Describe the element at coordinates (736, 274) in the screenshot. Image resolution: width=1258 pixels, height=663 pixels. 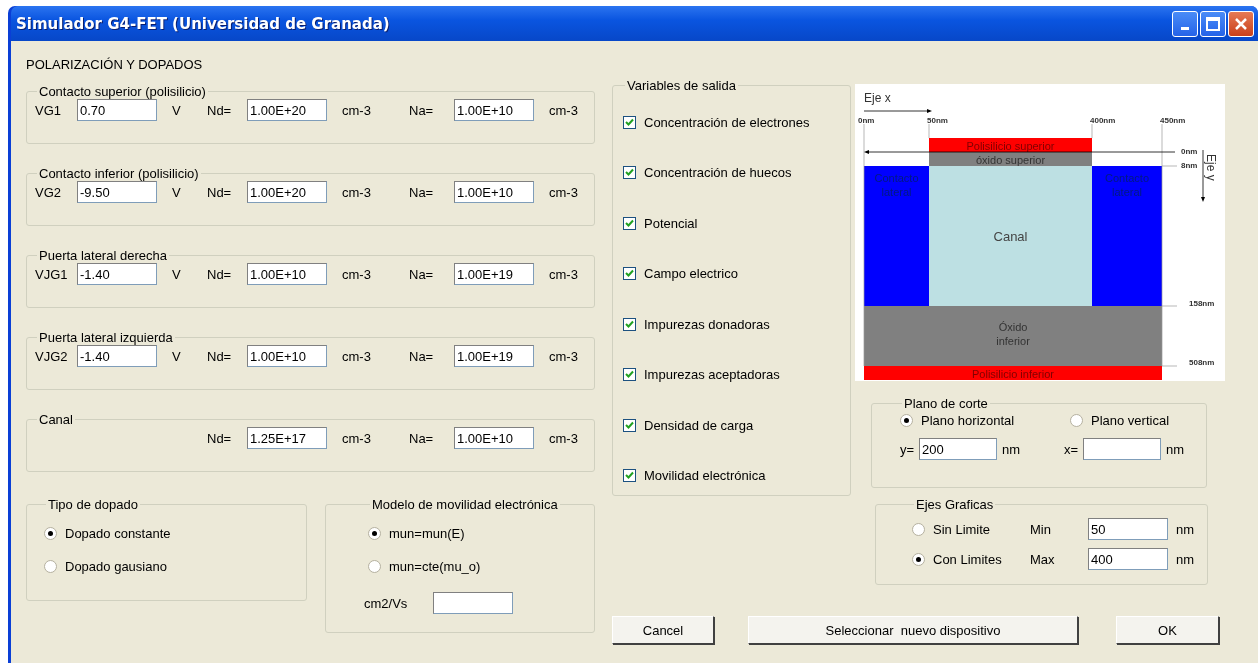
I see `checkbox-option: Campo electrico` at that location.